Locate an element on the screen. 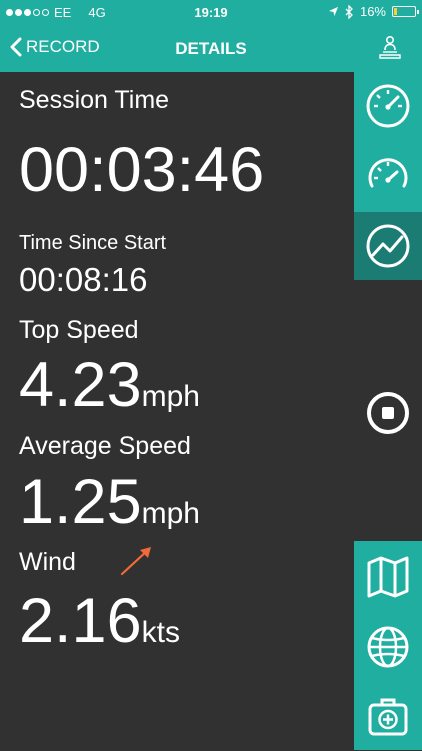 This screenshot has height=751, width=422. speedometer-alt-button is located at coordinates (388, 176).